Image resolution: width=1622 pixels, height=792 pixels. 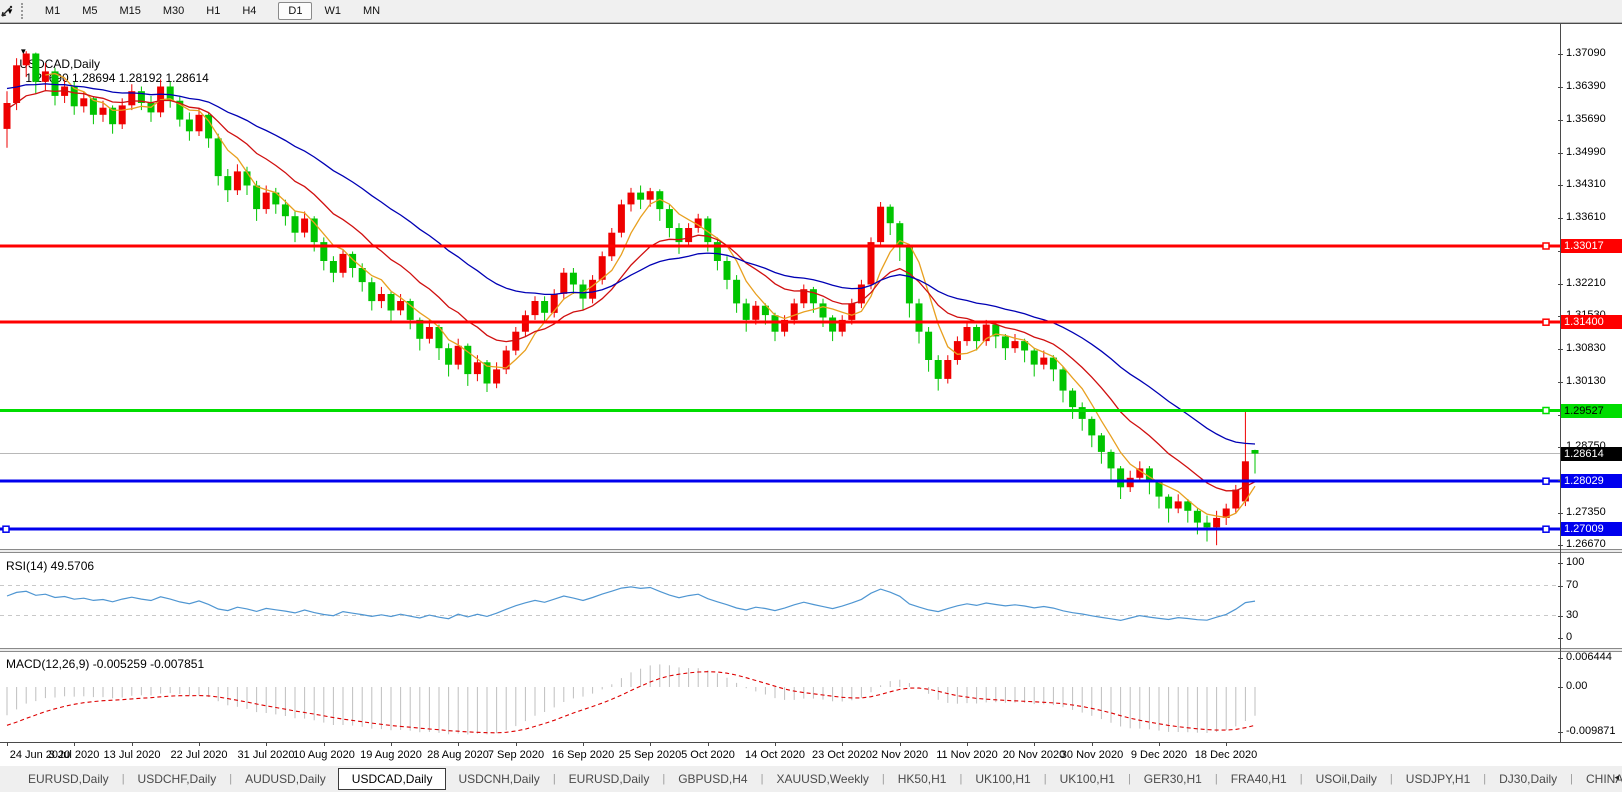 What do you see at coordinates (775, 755) in the screenshot?
I see `date-label: 14 Oct 2020` at bounding box center [775, 755].